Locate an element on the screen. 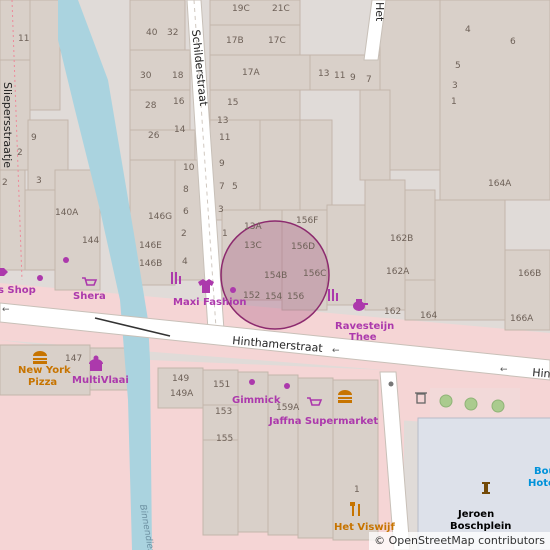 Image resolution: width=550 pixels, height=550 pixels. poi-label-maxi-fashion: Maxi Fashion is located at coordinates (210, 302).